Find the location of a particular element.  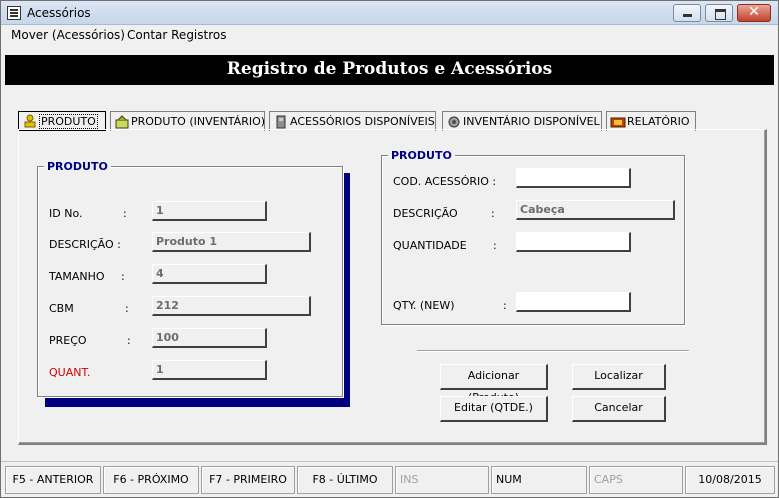

editar-qtde-button: Editar (QTDE.) is located at coordinates (494, 409).